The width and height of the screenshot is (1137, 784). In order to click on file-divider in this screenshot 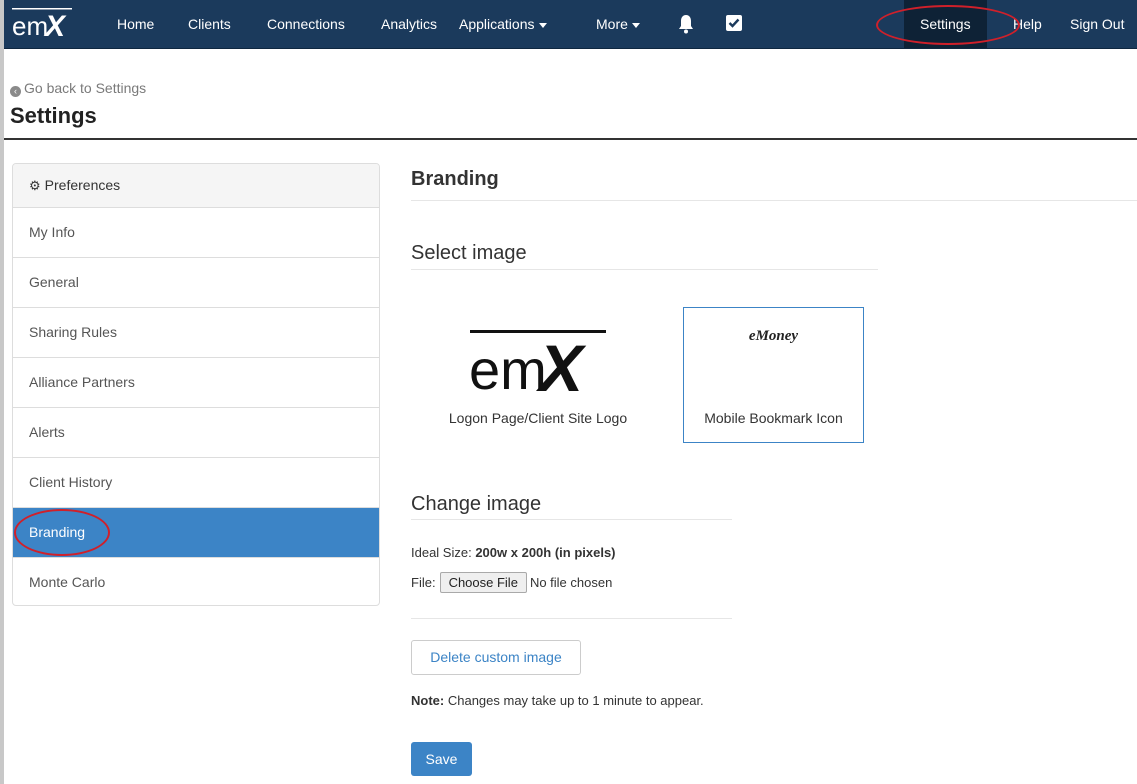, I will do `click(571, 618)`.